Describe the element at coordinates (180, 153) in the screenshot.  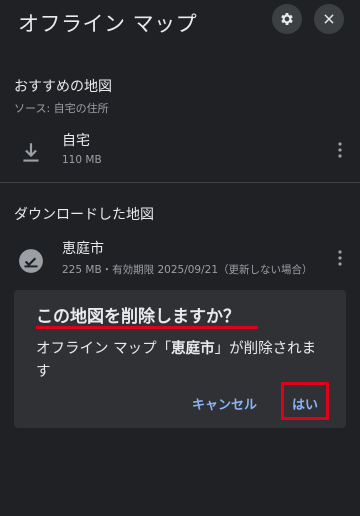
I see `list-item-home: 自宅 110 MB` at that location.